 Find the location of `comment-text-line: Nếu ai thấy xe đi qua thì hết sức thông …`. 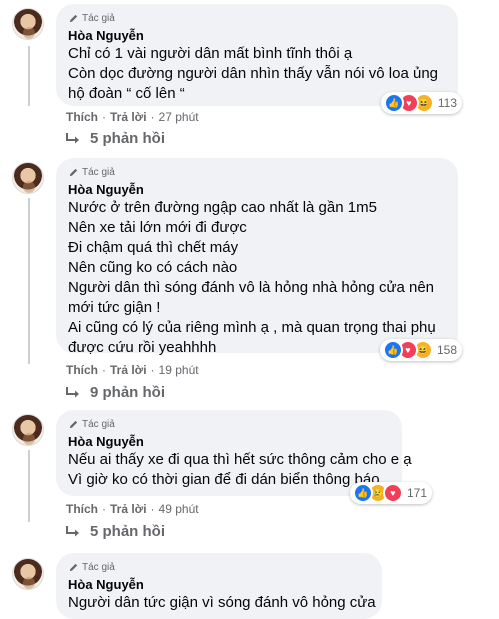

comment-text-line: Nếu ai thấy xe đi qua thì hết sức thông … is located at coordinates (240, 459).